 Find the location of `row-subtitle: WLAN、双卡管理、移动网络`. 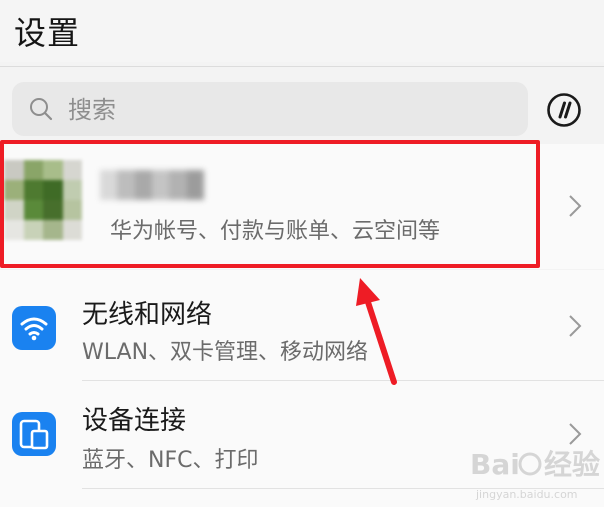

row-subtitle: WLAN、双卡管理、移动网络 is located at coordinates (225, 352).